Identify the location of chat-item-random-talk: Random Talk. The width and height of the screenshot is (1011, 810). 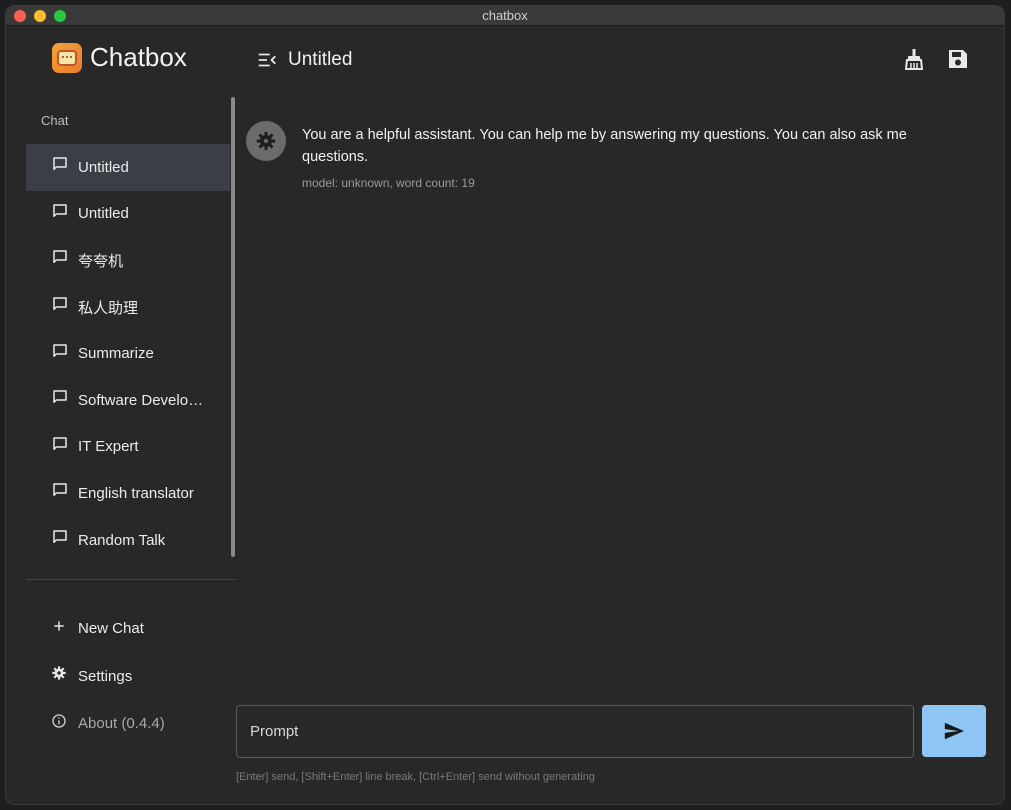
(128, 540).